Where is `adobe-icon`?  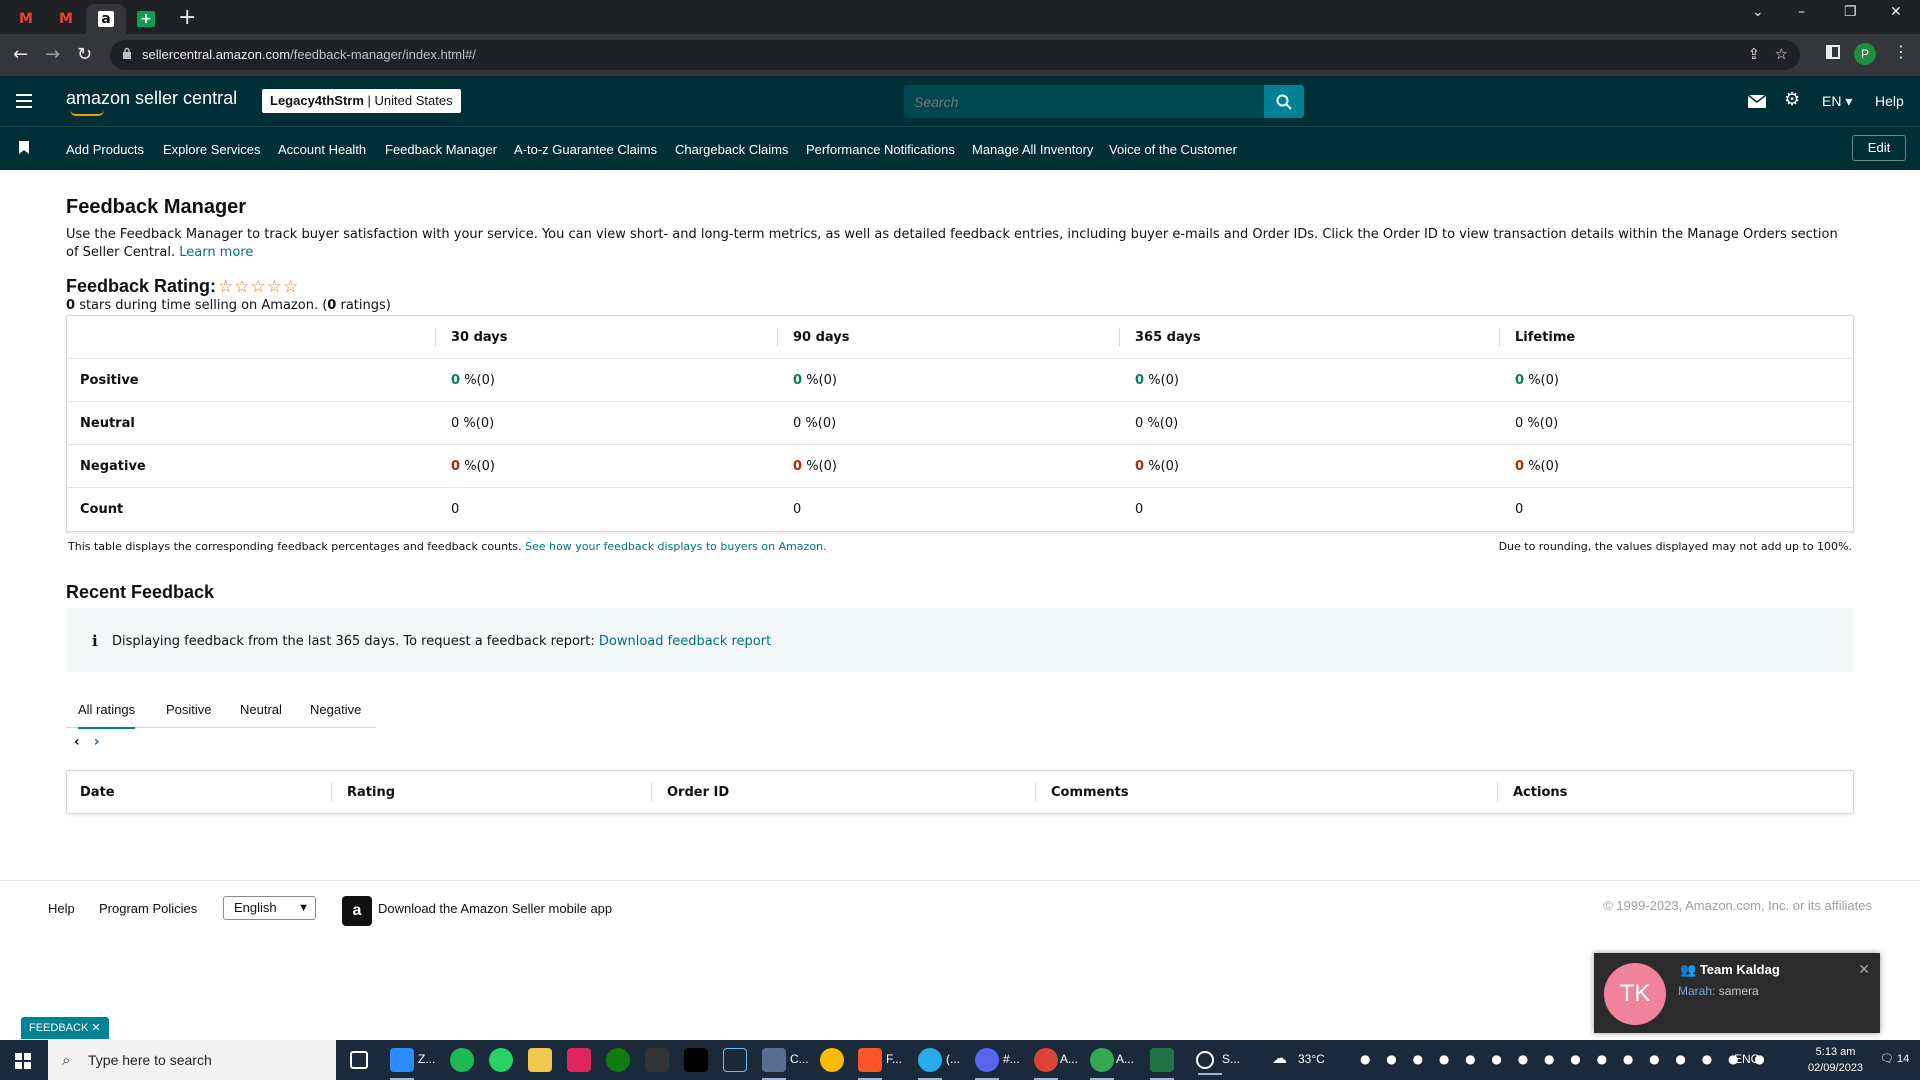
adobe-icon is located at coordinates (579, 1060).